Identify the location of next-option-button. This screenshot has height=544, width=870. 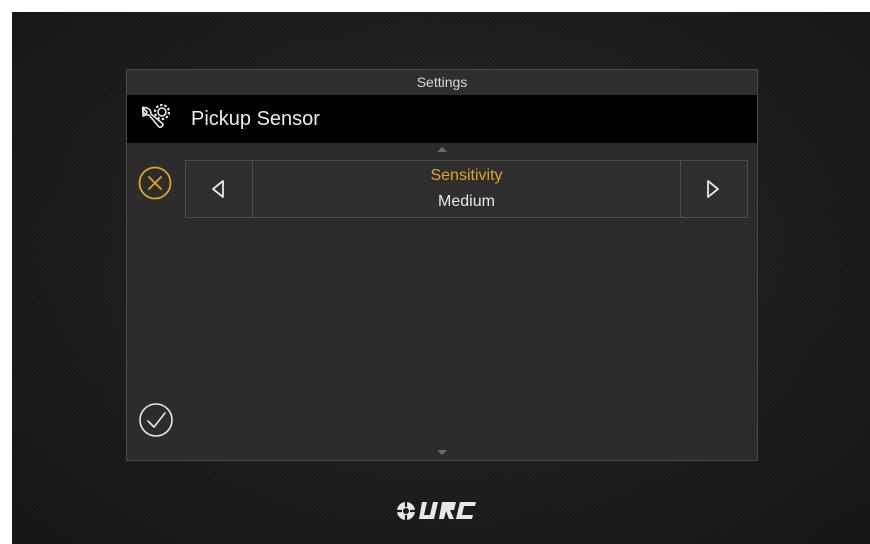
(713, 189).